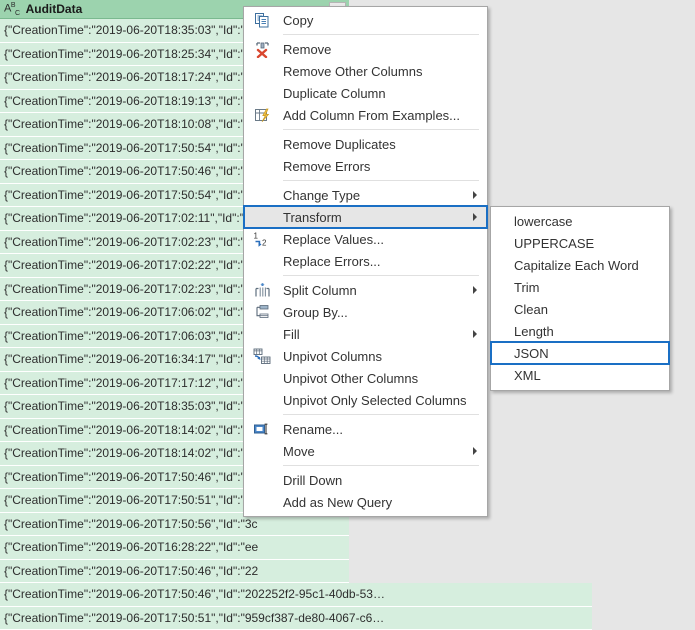  I want to click on submenu-item-json: JSON, so click(580, 353).